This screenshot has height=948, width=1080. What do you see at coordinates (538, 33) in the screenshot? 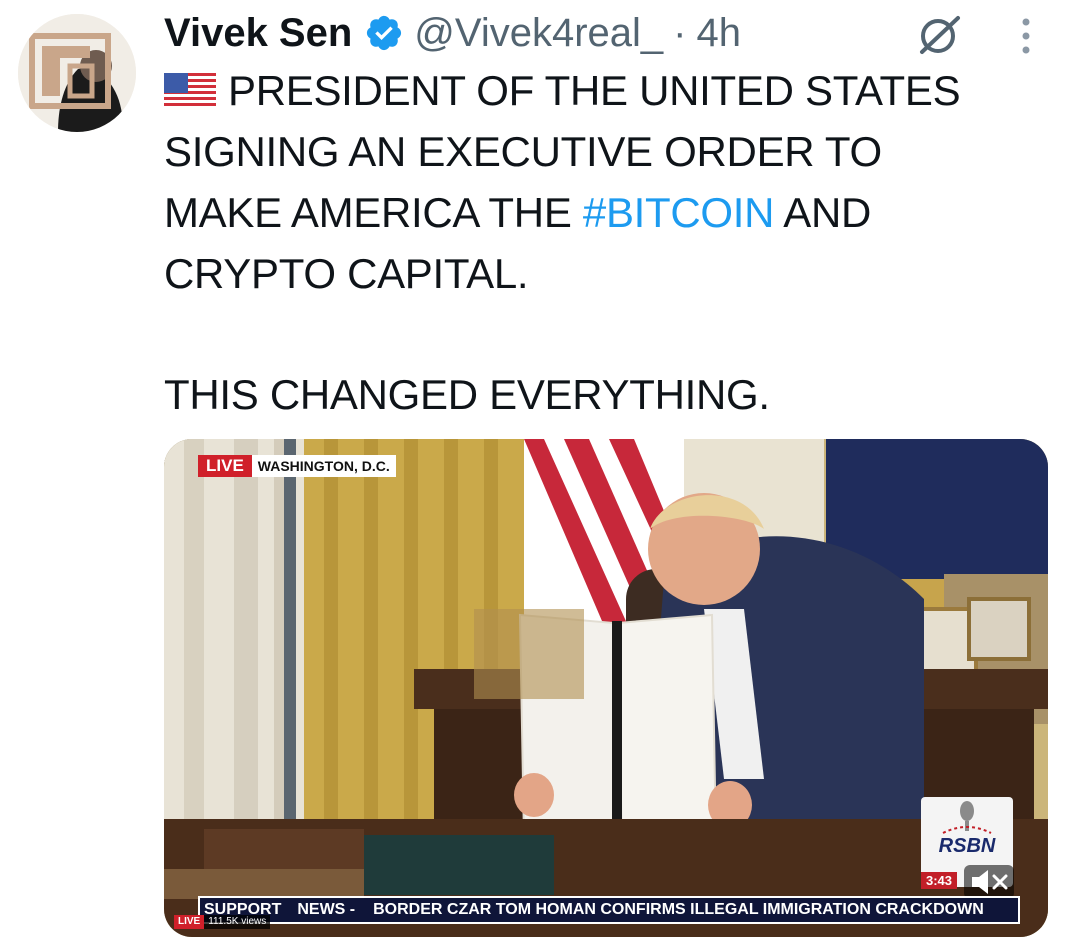
I see `author-handle: @Vivek4real_` at bounding box center [538, 33].